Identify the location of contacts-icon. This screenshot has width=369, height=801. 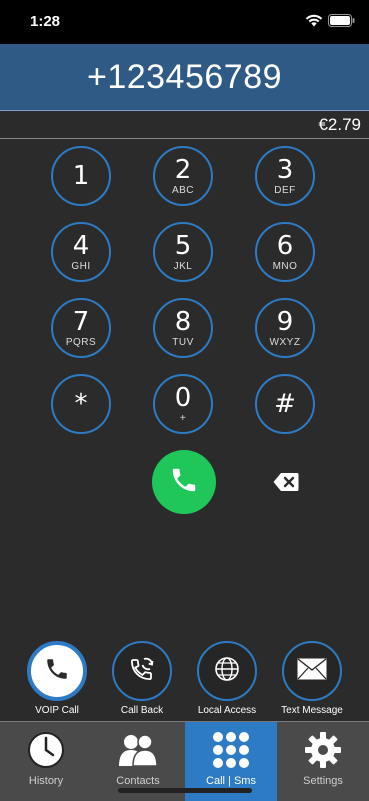
(138, 750).